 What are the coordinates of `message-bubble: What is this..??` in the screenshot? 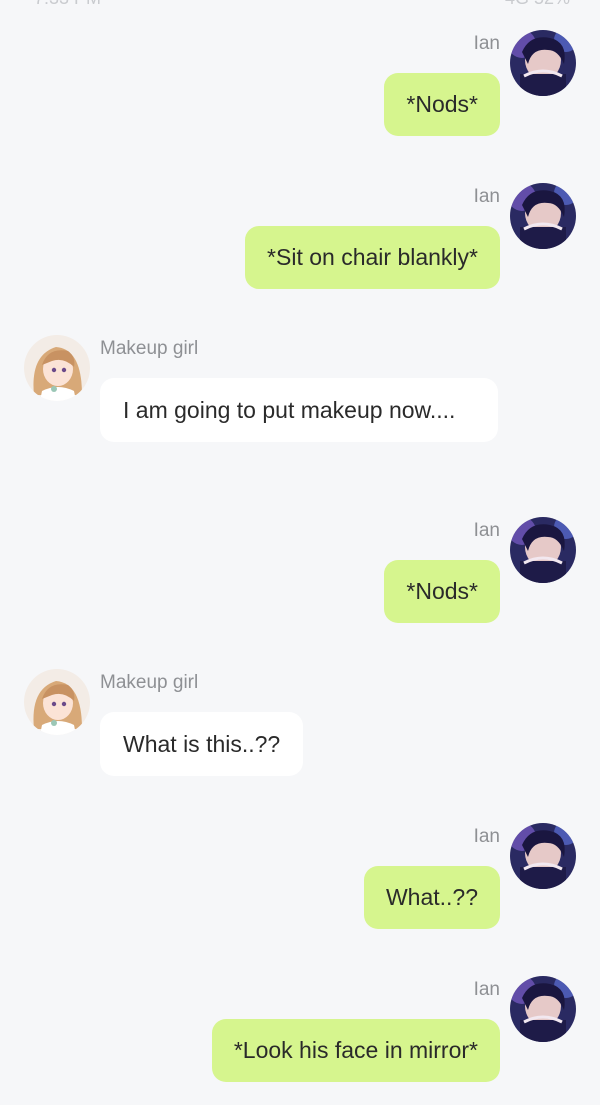 It's located at (202, 744).